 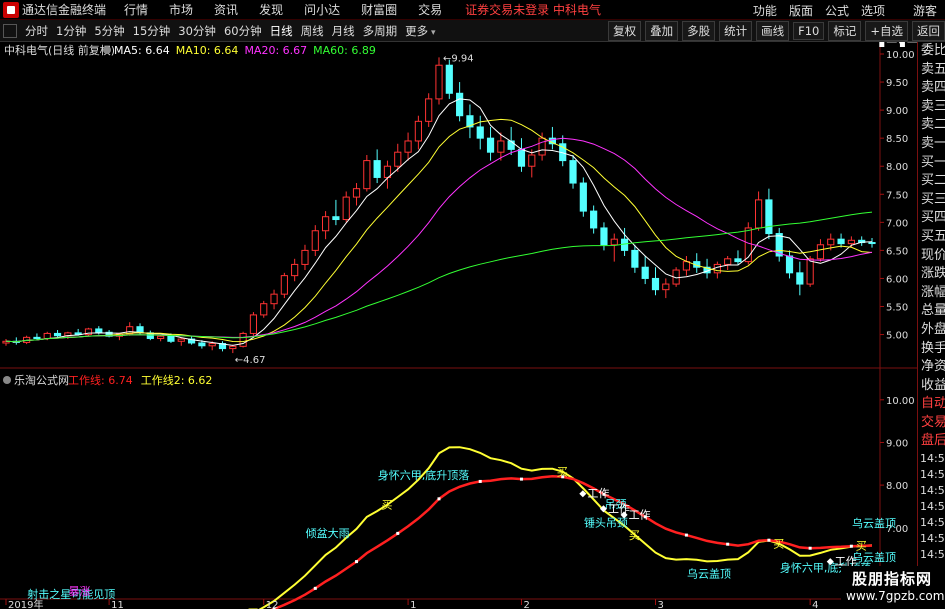 What do you see at coordinates (36, 31) in the screenshot?
I see `period-intraday: 分时` at bounding box center [36, 31].